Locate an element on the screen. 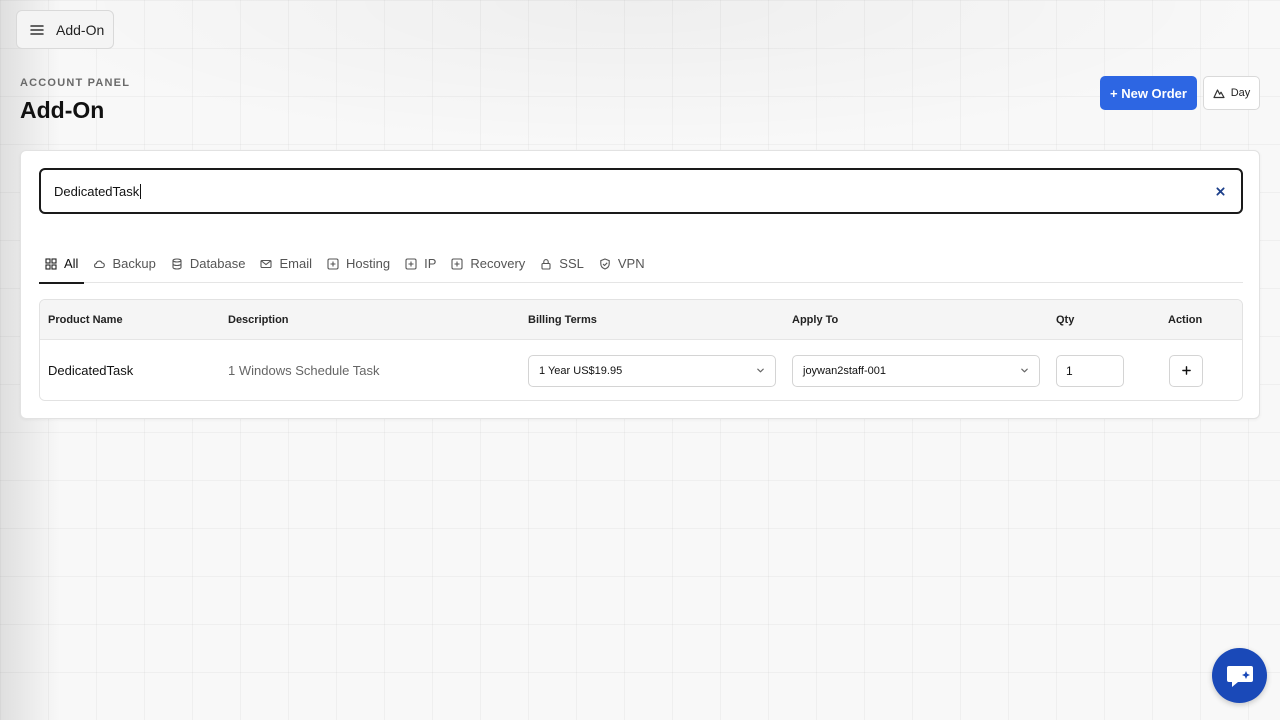  chat-sparkle-icon is located at coordinates (1239, 676).